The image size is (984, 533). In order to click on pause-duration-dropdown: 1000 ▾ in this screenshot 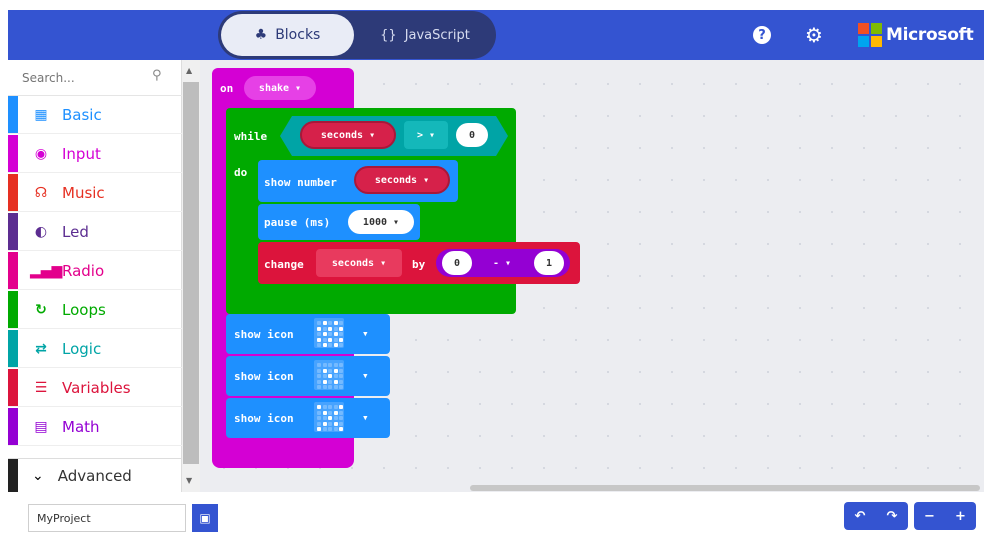, I will do `click(381, 222)`.